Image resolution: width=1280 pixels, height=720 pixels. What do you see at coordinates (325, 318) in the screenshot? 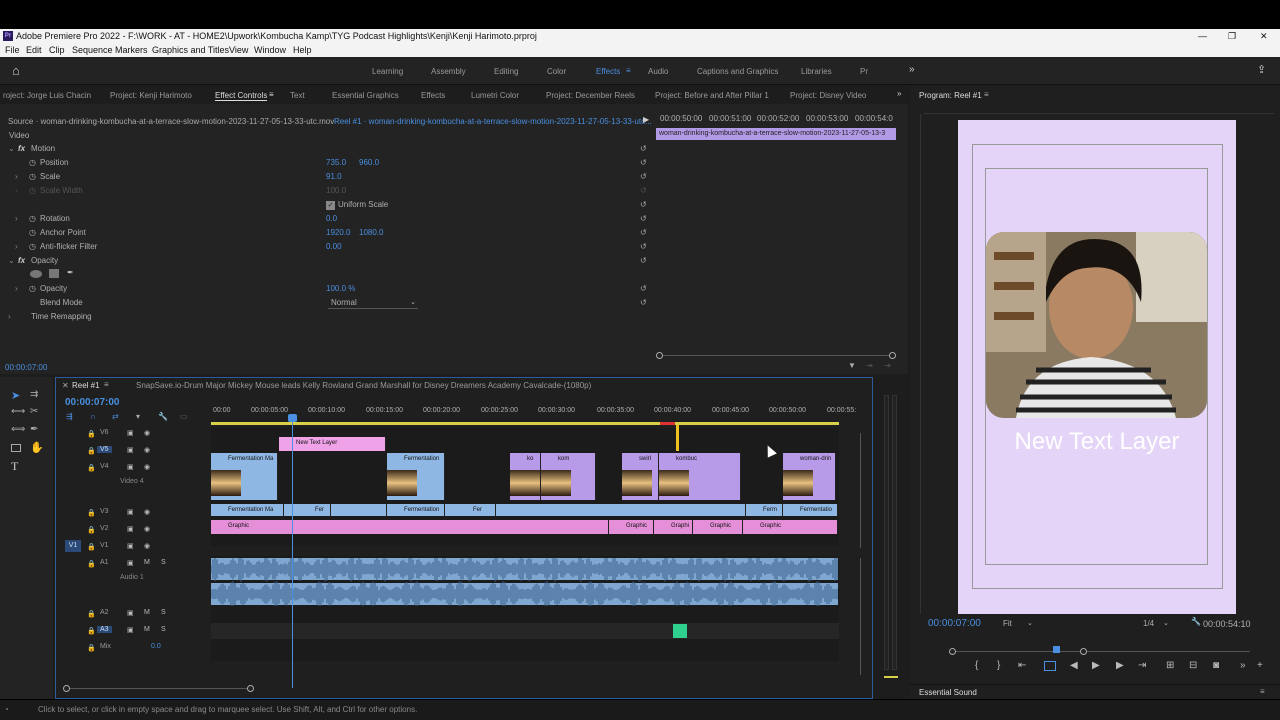
I see `time-remap-row: › Time Remapping` at bounding box center [325, 318].